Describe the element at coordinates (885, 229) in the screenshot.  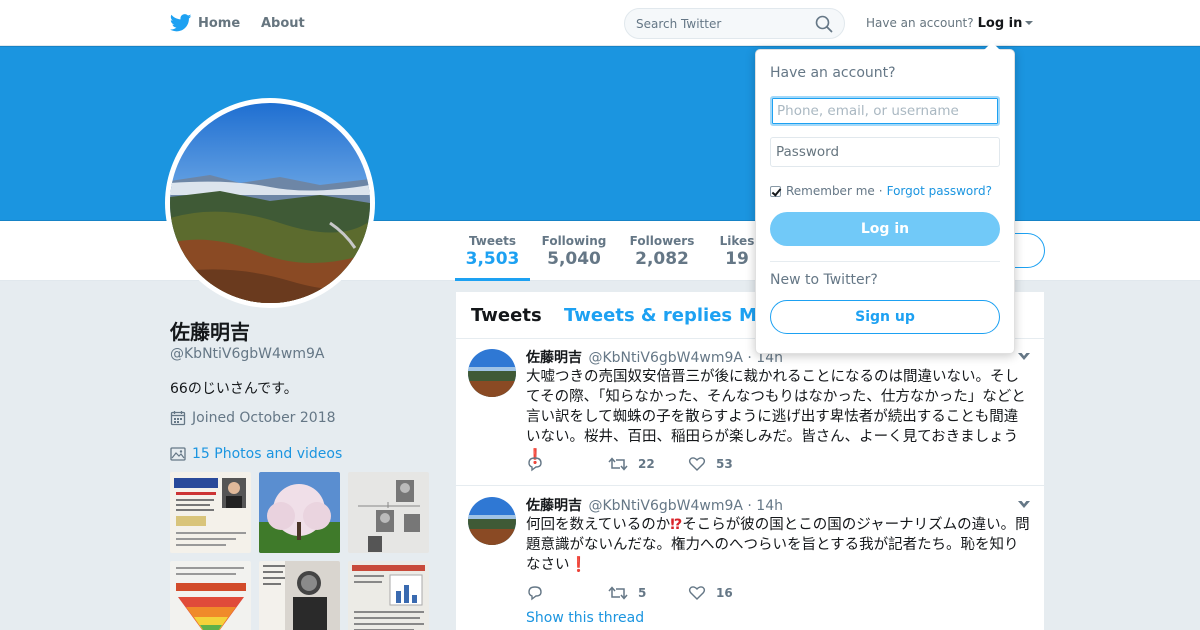
I see `login-button: Log in` at that location.